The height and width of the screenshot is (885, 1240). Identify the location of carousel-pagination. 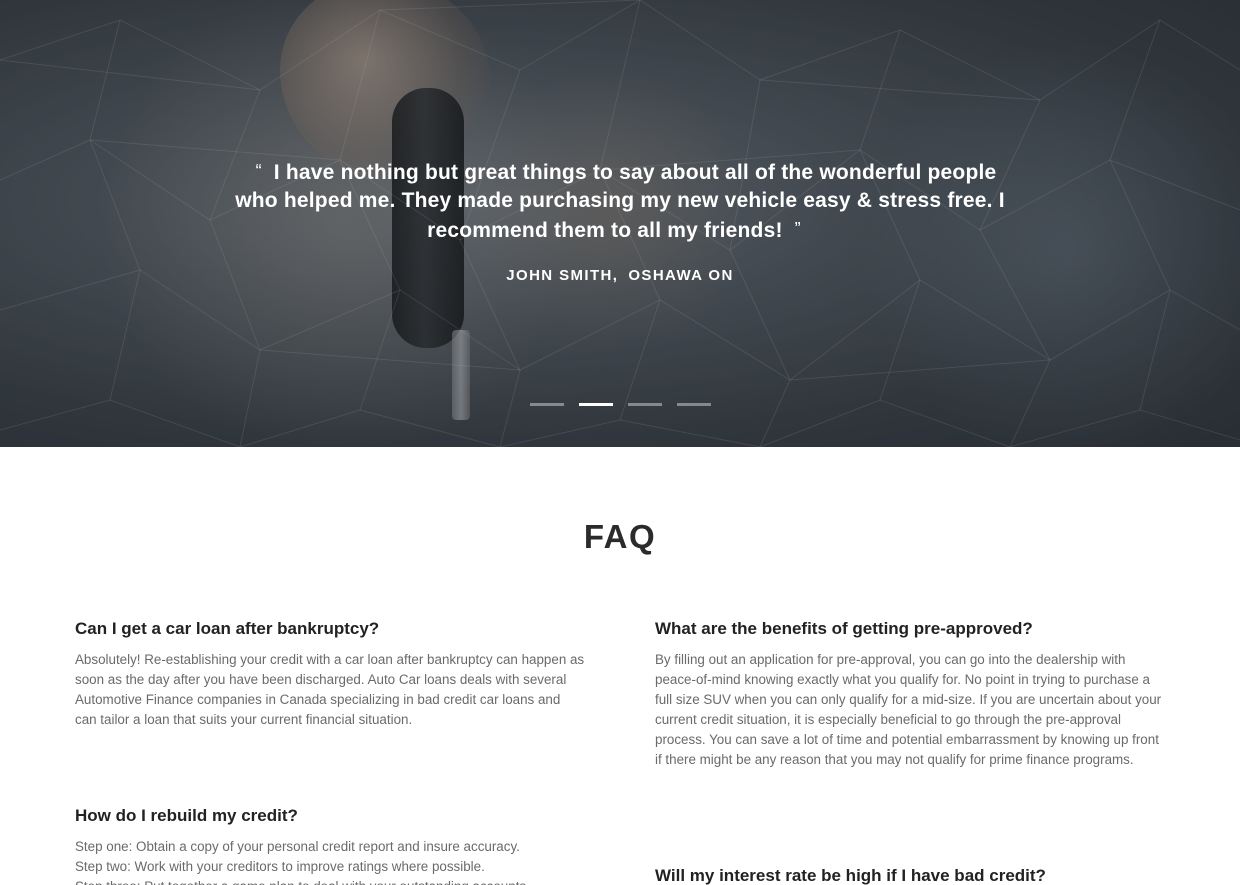
(620, 404).